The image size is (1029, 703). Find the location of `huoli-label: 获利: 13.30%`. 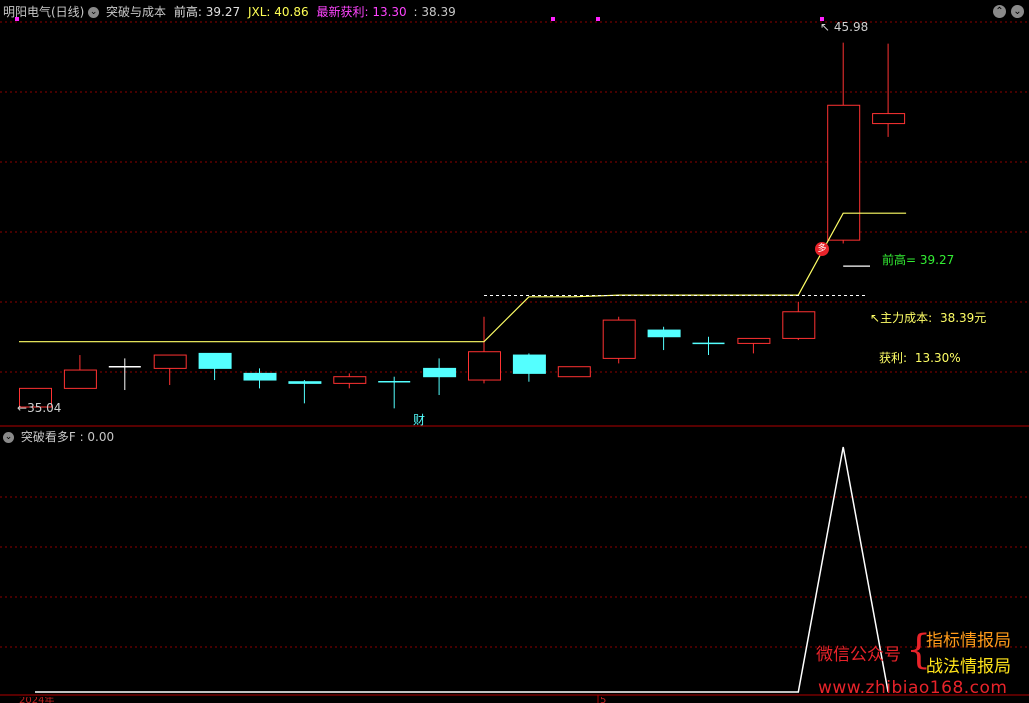

huoli-label: 获利: 13.30% is located at coordinates (920, 358).